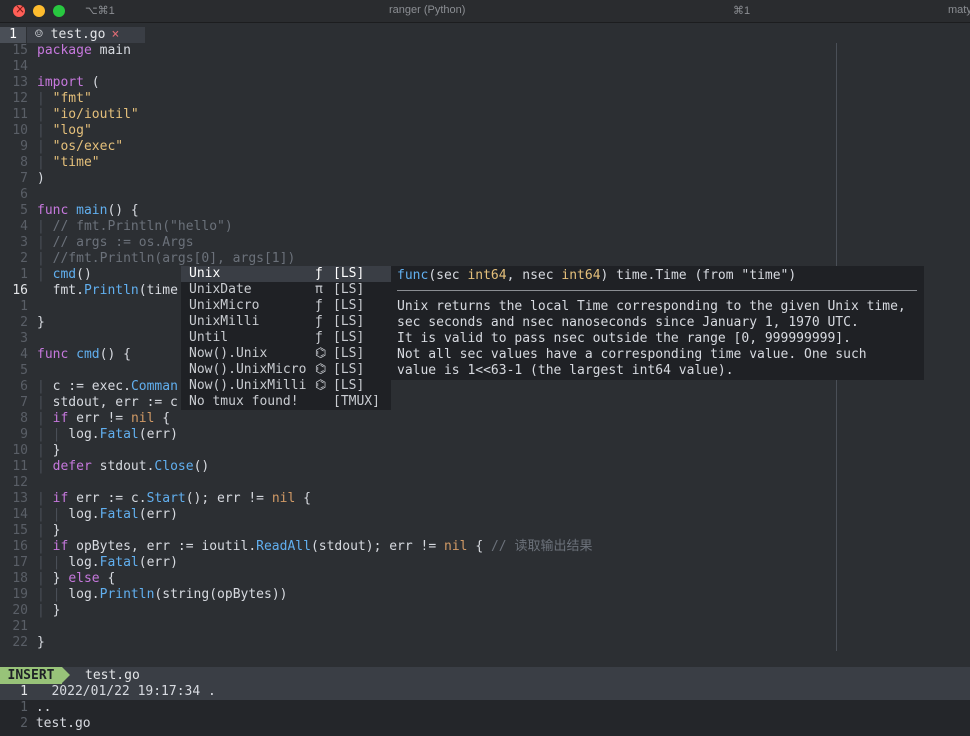  I want to click on code-token: Fatal, so click(119, 514).